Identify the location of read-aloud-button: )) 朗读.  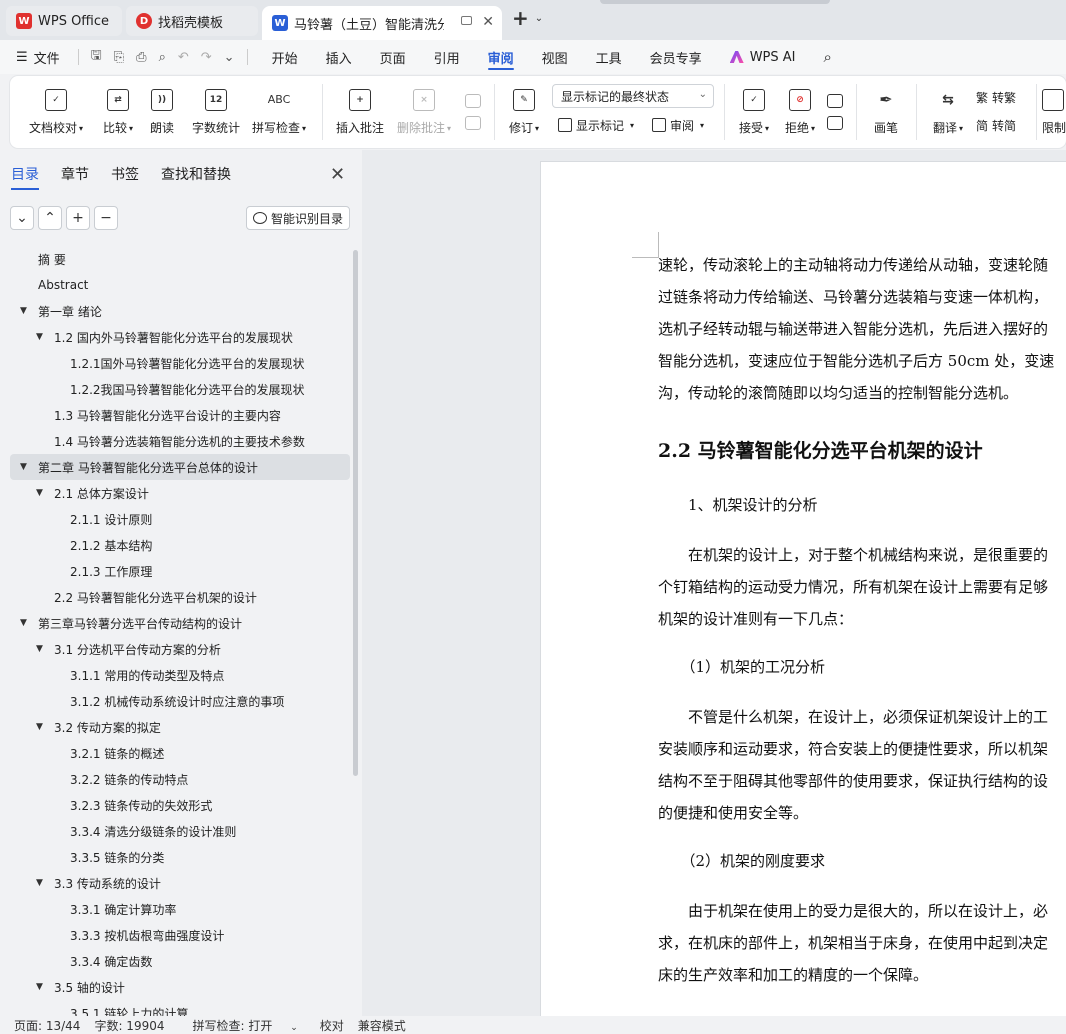
(162, 112).